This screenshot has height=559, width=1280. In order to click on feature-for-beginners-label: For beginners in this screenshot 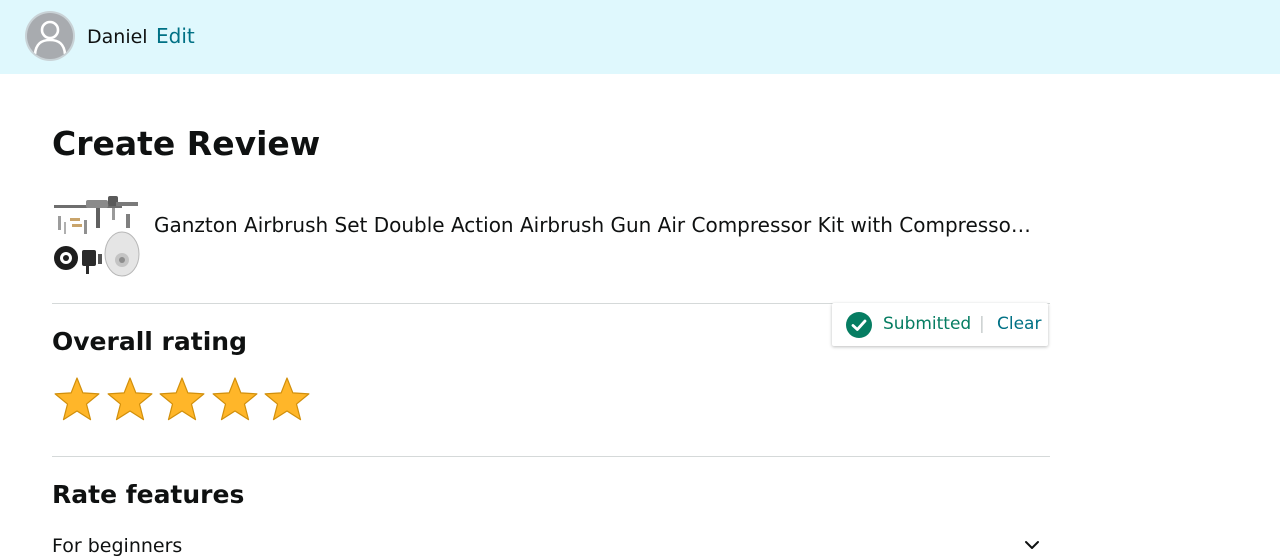, I will do `click(117, 546)`.